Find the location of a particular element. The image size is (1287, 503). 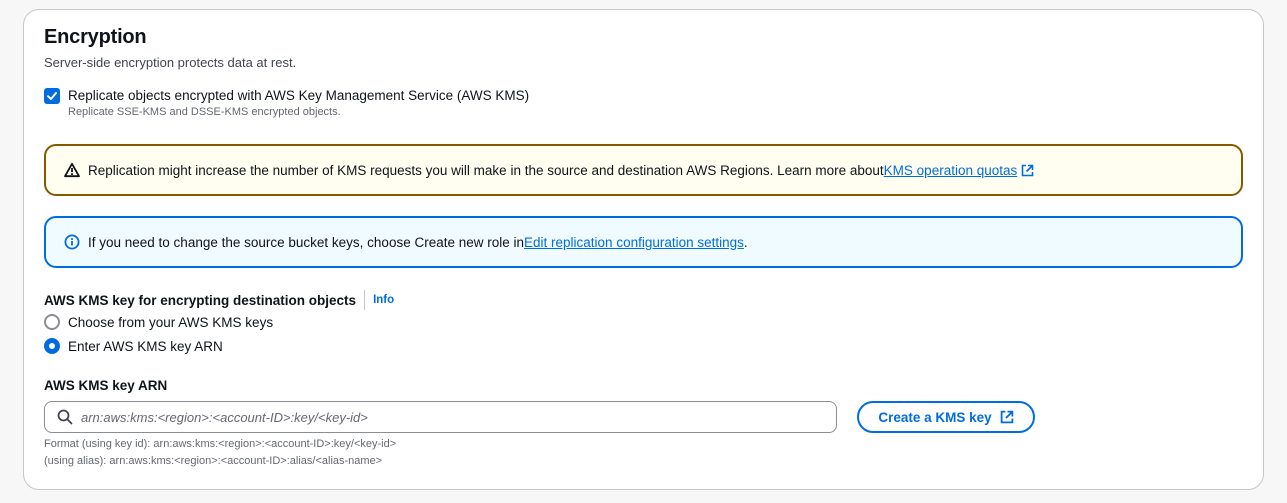

info-link: Info is located at coordinates (383, 300).